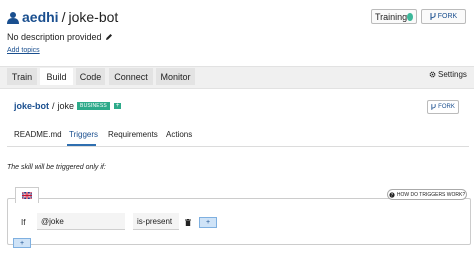 The height and width of the screenshot is (267, 474). What do you see at coordinates (83, 134) in the screenshot?
I see `subtab-triggers: Triggers` at bounding box center [83, 134].